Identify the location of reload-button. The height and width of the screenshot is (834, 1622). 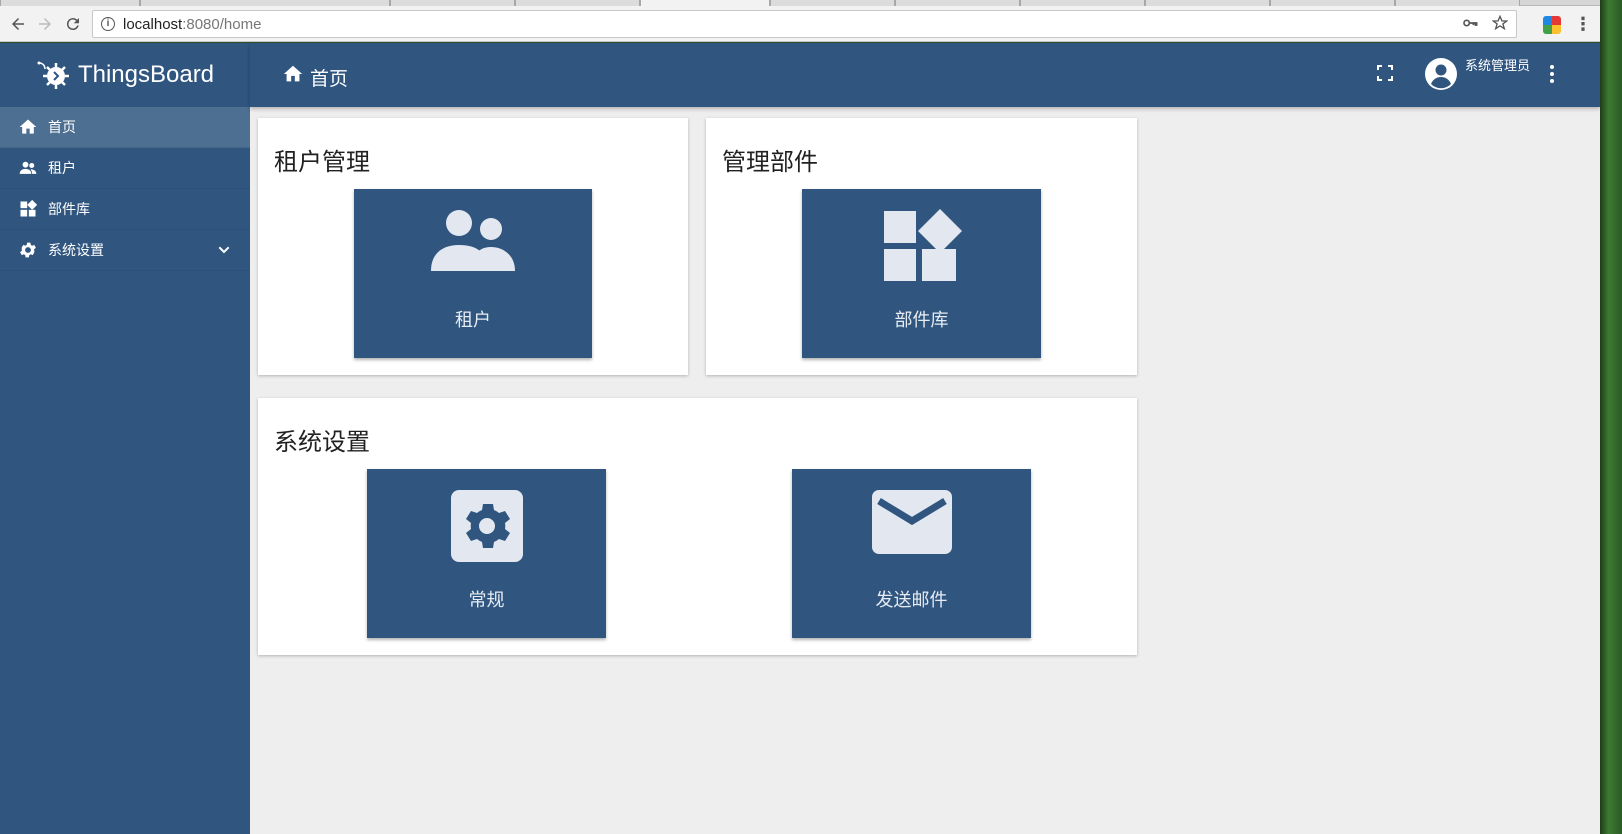
(73, 24).